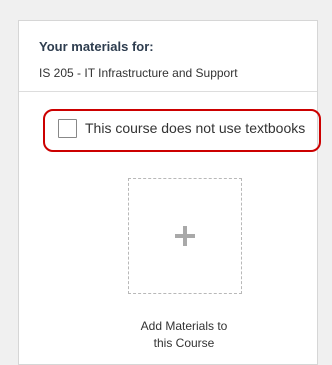  Describe the element at coordinates (184, 343) in the screenshot. I see `add-materials-label-line2: this Course` at that location.